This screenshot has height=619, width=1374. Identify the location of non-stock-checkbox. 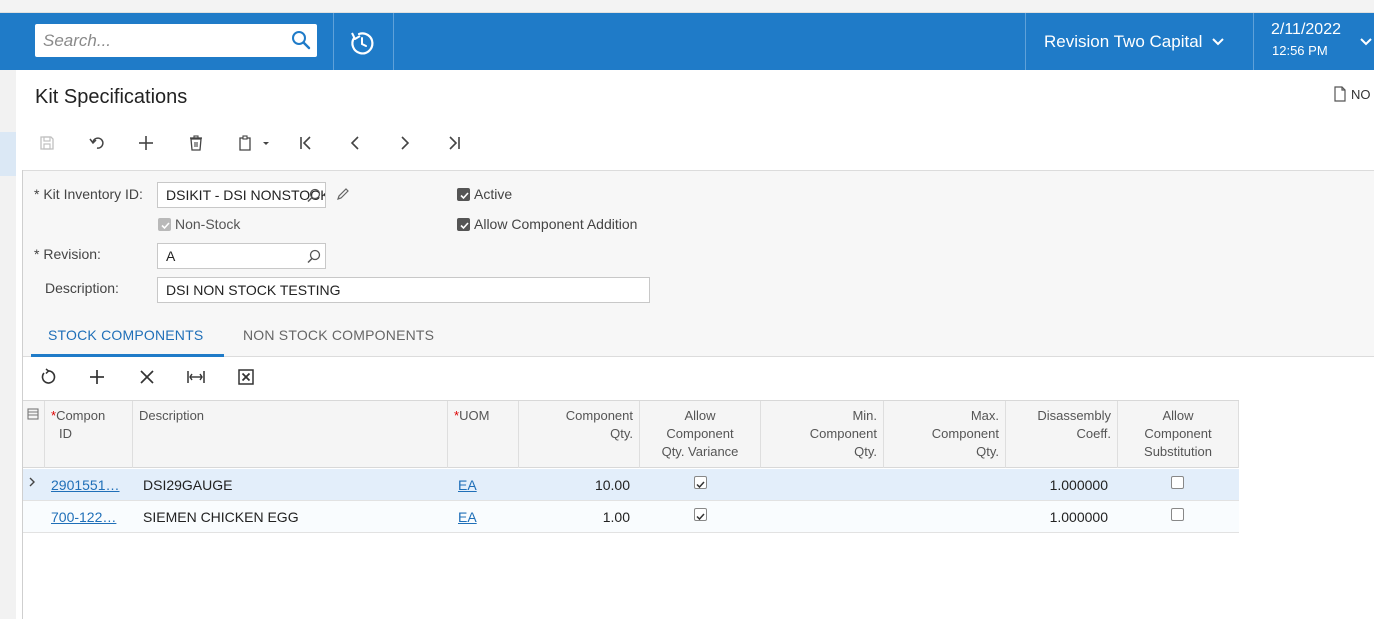
(164, 224).